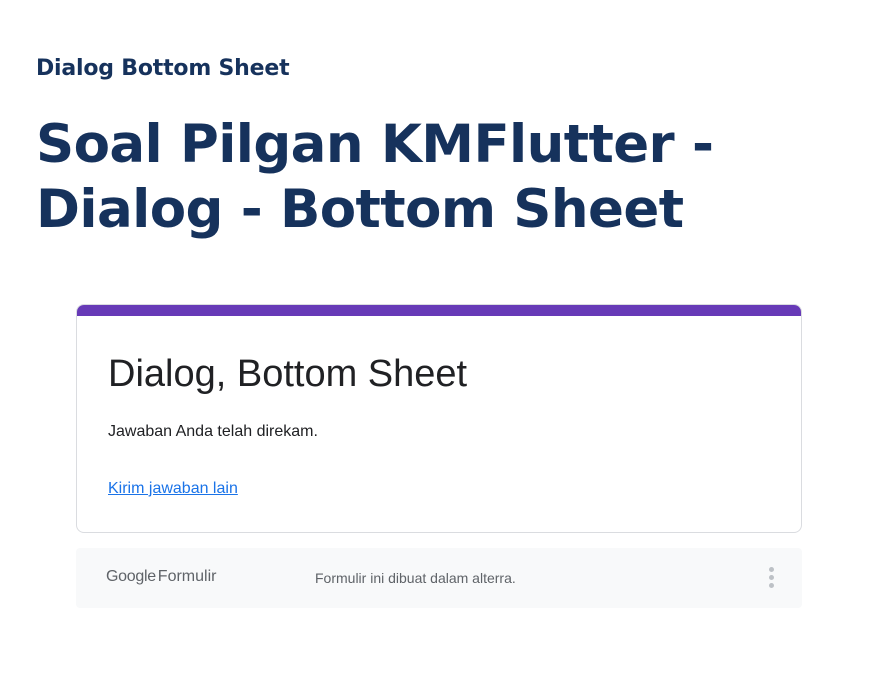  I want to click on google-forms-logo: Google Formulir, so click(161, 577).